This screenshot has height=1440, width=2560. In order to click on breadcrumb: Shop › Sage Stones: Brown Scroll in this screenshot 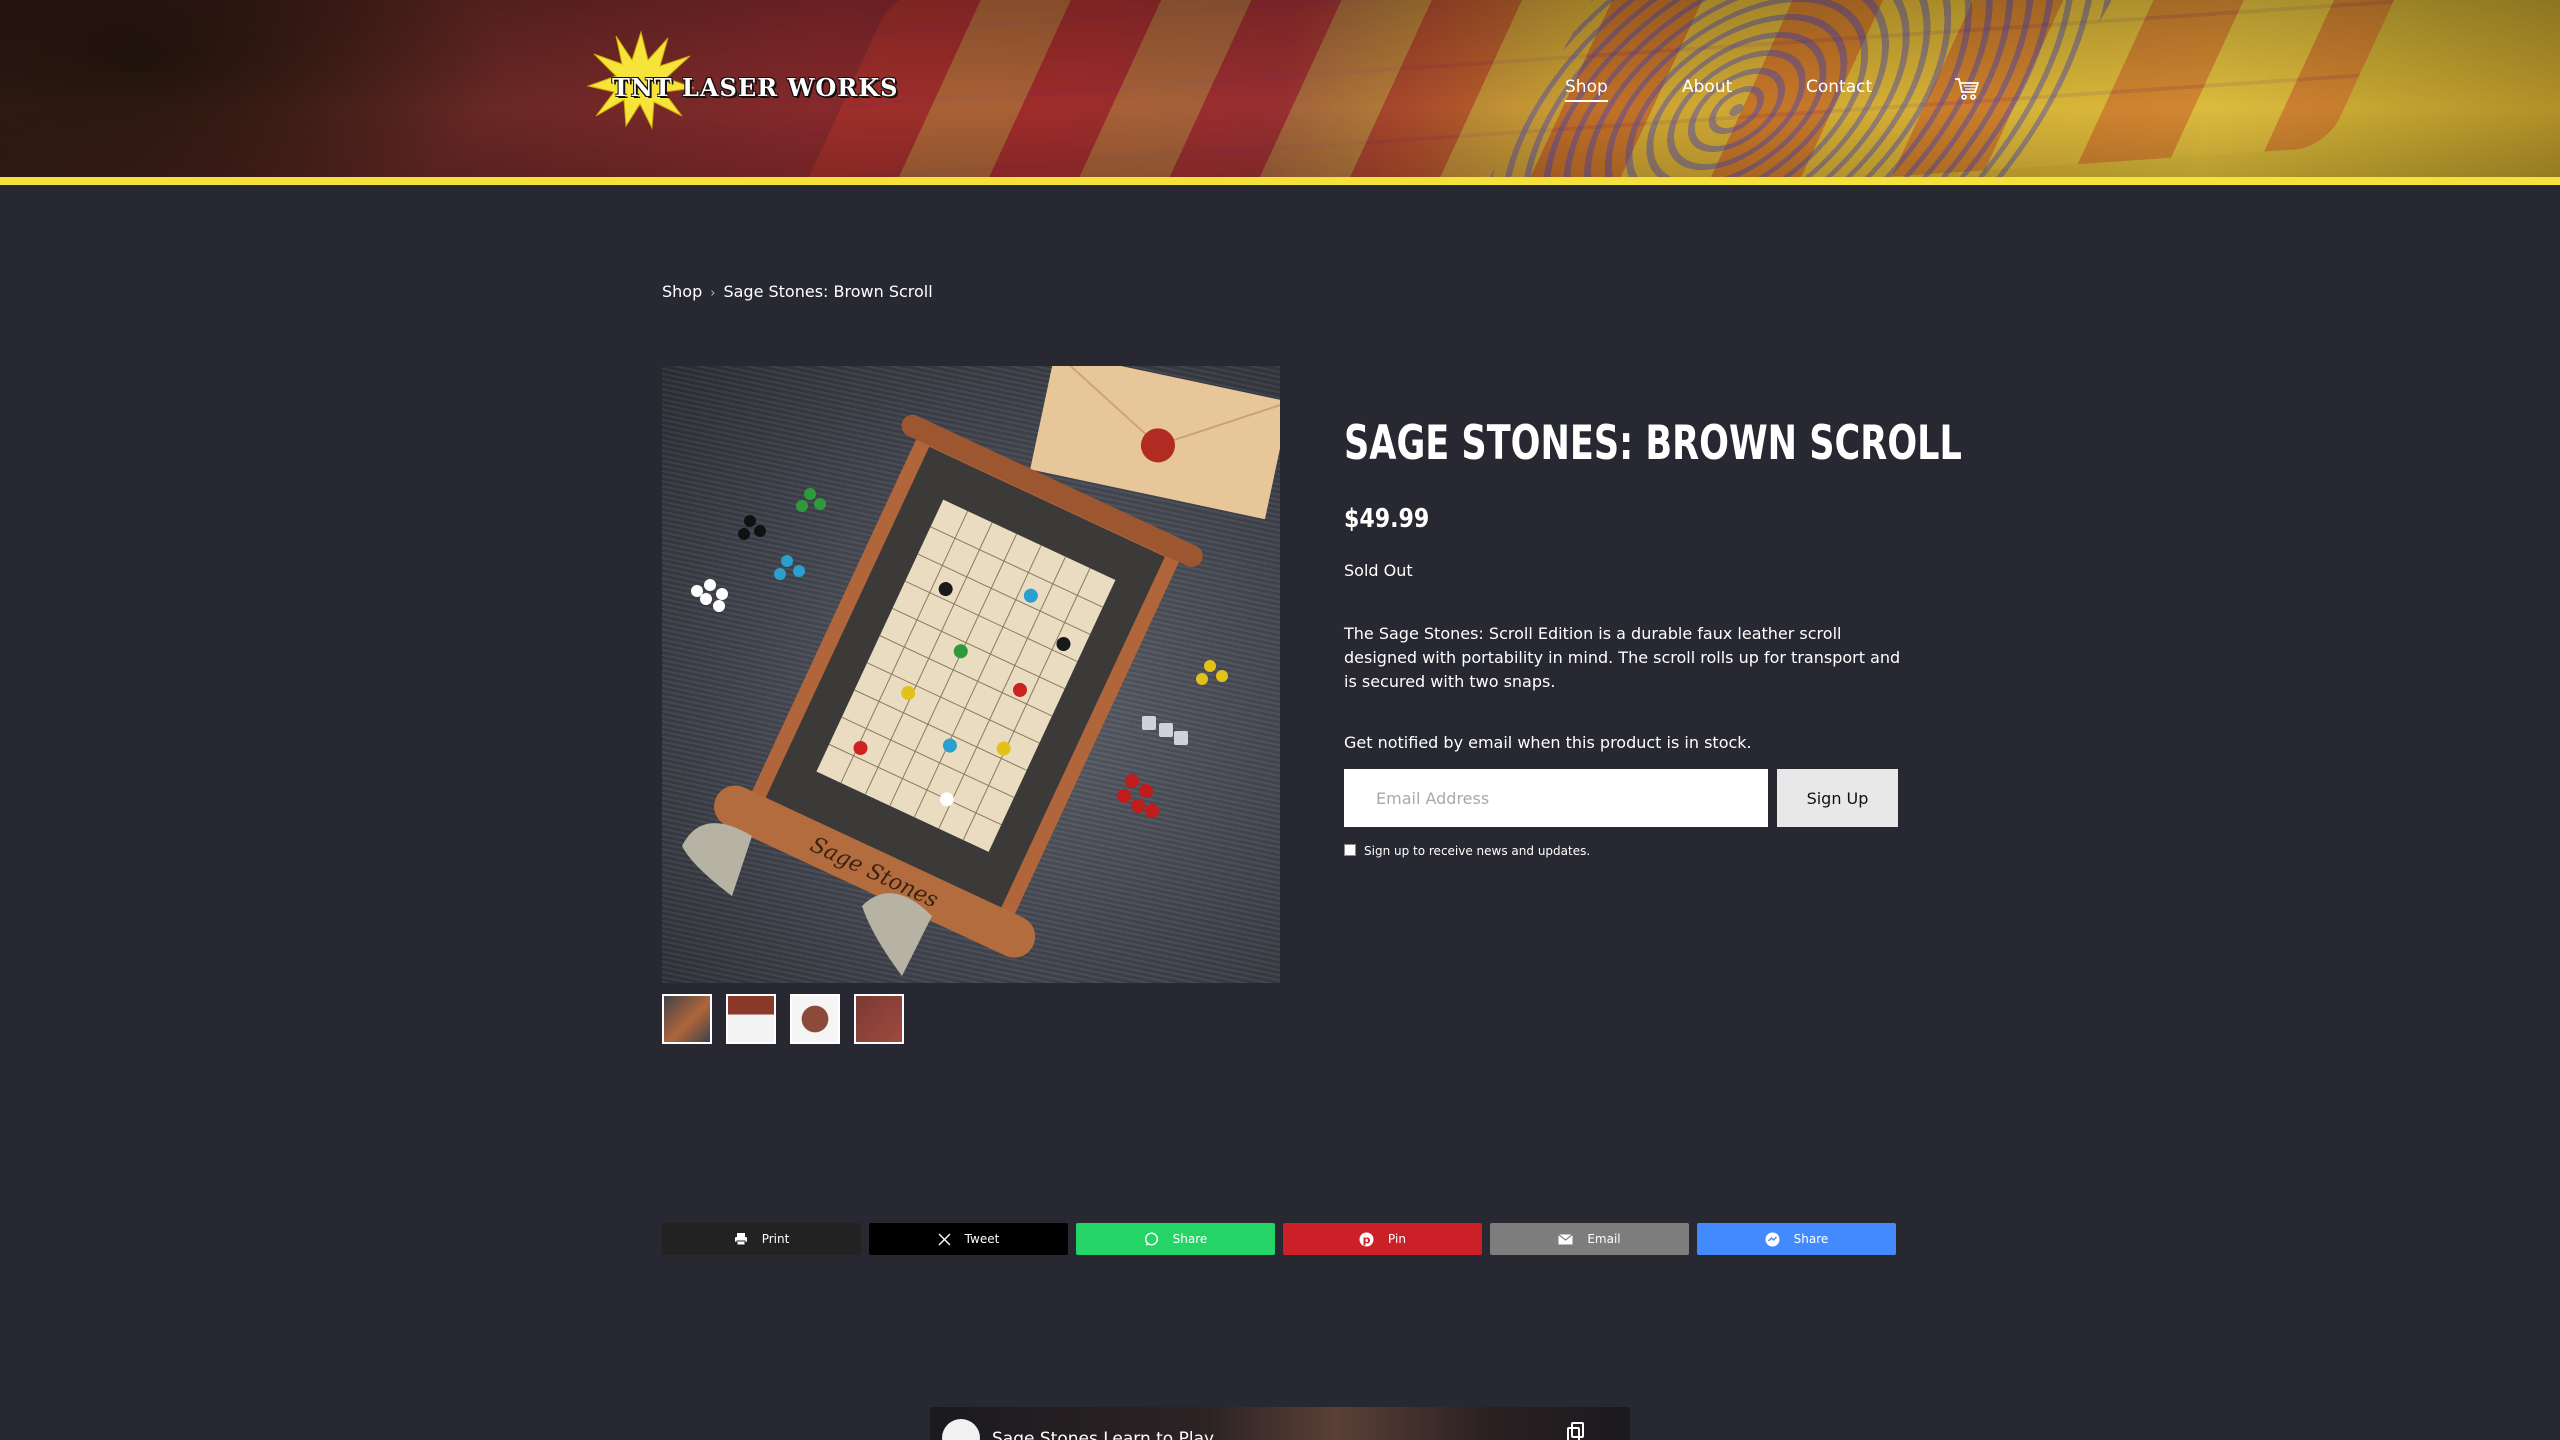, I will do `click(797, 291)`.